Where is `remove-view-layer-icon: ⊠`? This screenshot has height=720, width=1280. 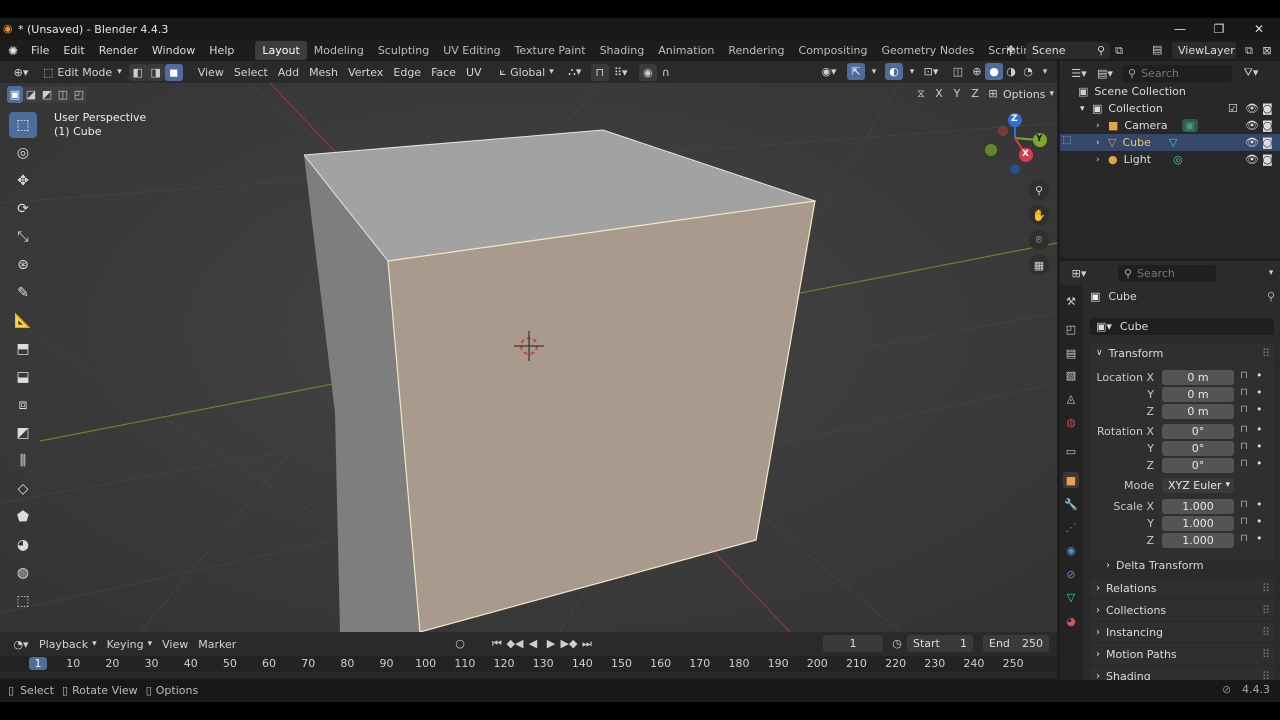 remove-view-layer-icon: ⊠ is located at coordinates (1267, 50).